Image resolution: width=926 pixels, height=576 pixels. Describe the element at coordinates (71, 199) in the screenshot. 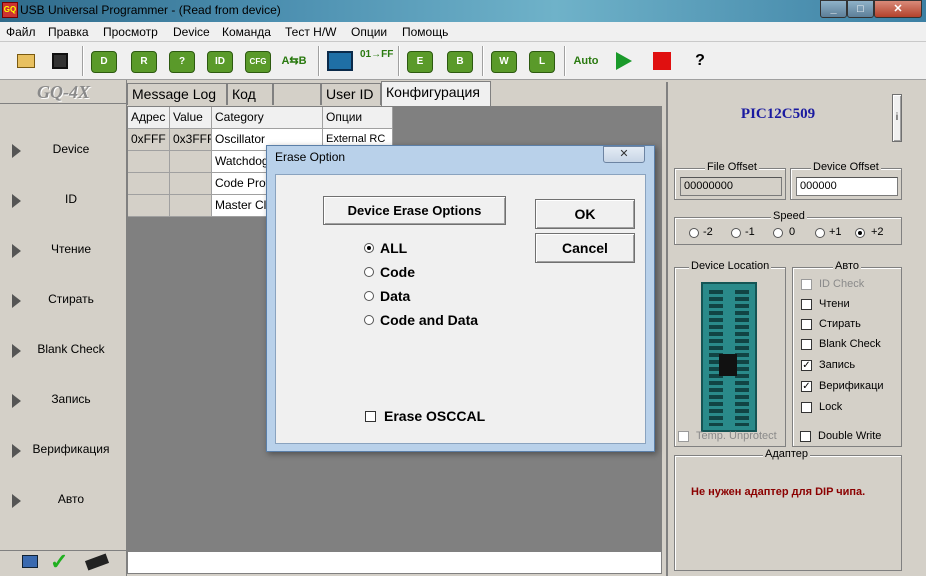

I see `side-label: ID` at that location.